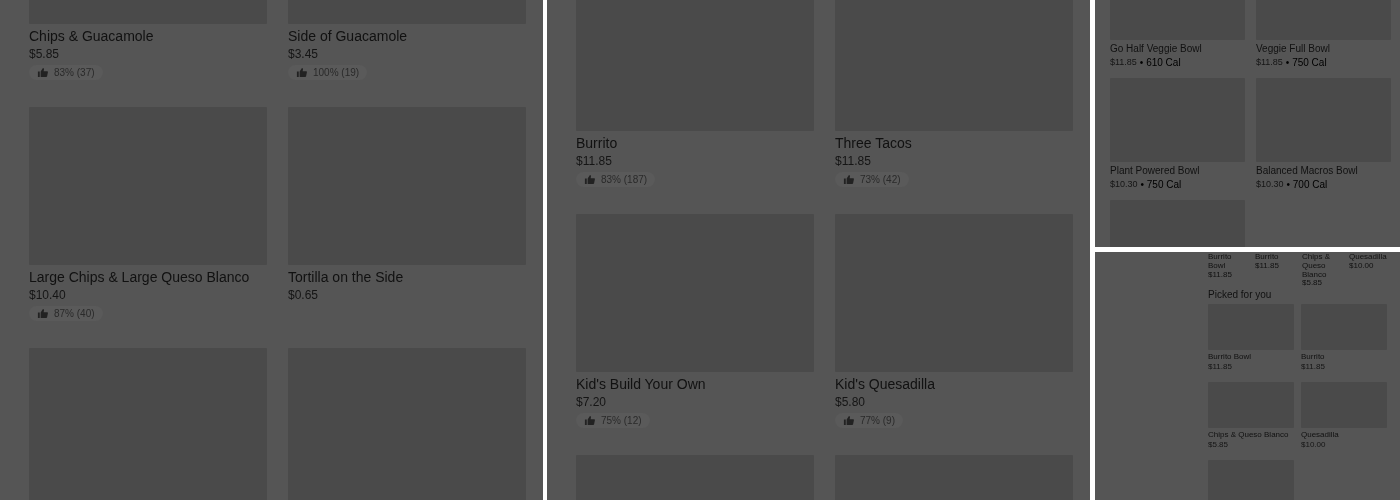 The width and height of the screenshot is (1400, 500). Describe the element at coordinates (47, 294) in the screenshot. I see `item-price: $10.40` at that location.